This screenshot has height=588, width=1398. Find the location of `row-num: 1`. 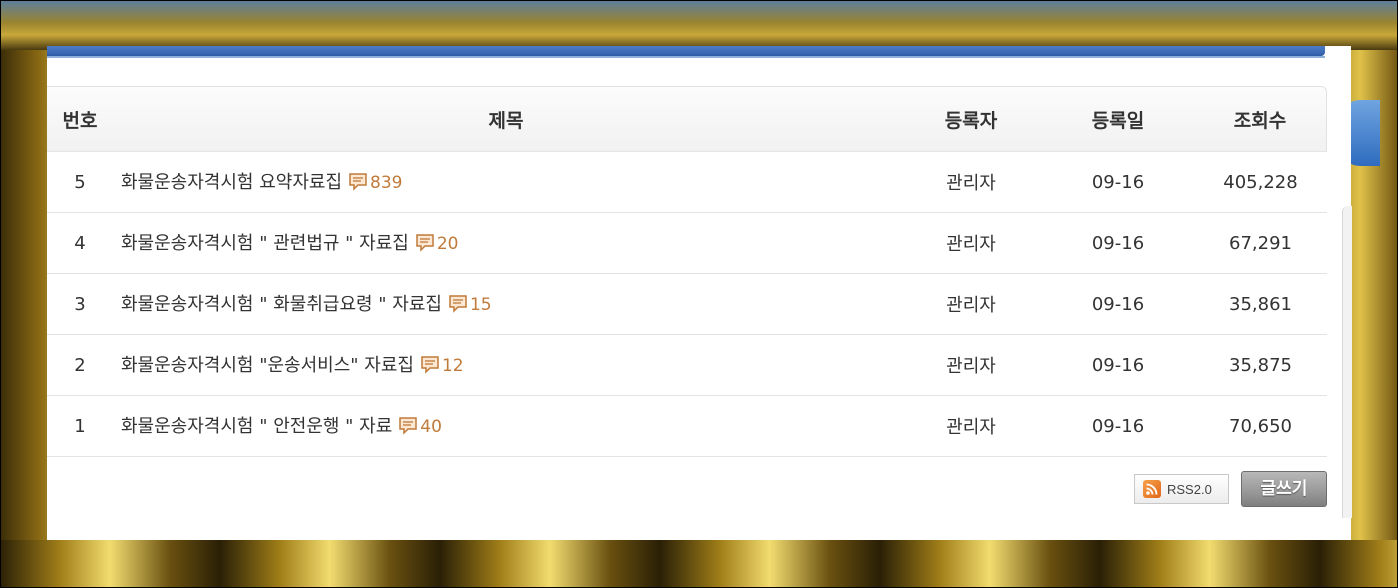

row-num: 1 is located at coordinates (80, 426).